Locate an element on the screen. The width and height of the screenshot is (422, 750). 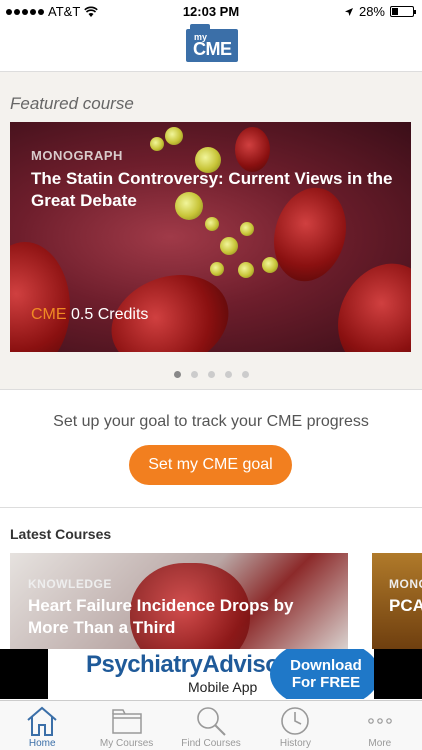
tab-find-courses: Find Courses is located at coordinates (211, 725).